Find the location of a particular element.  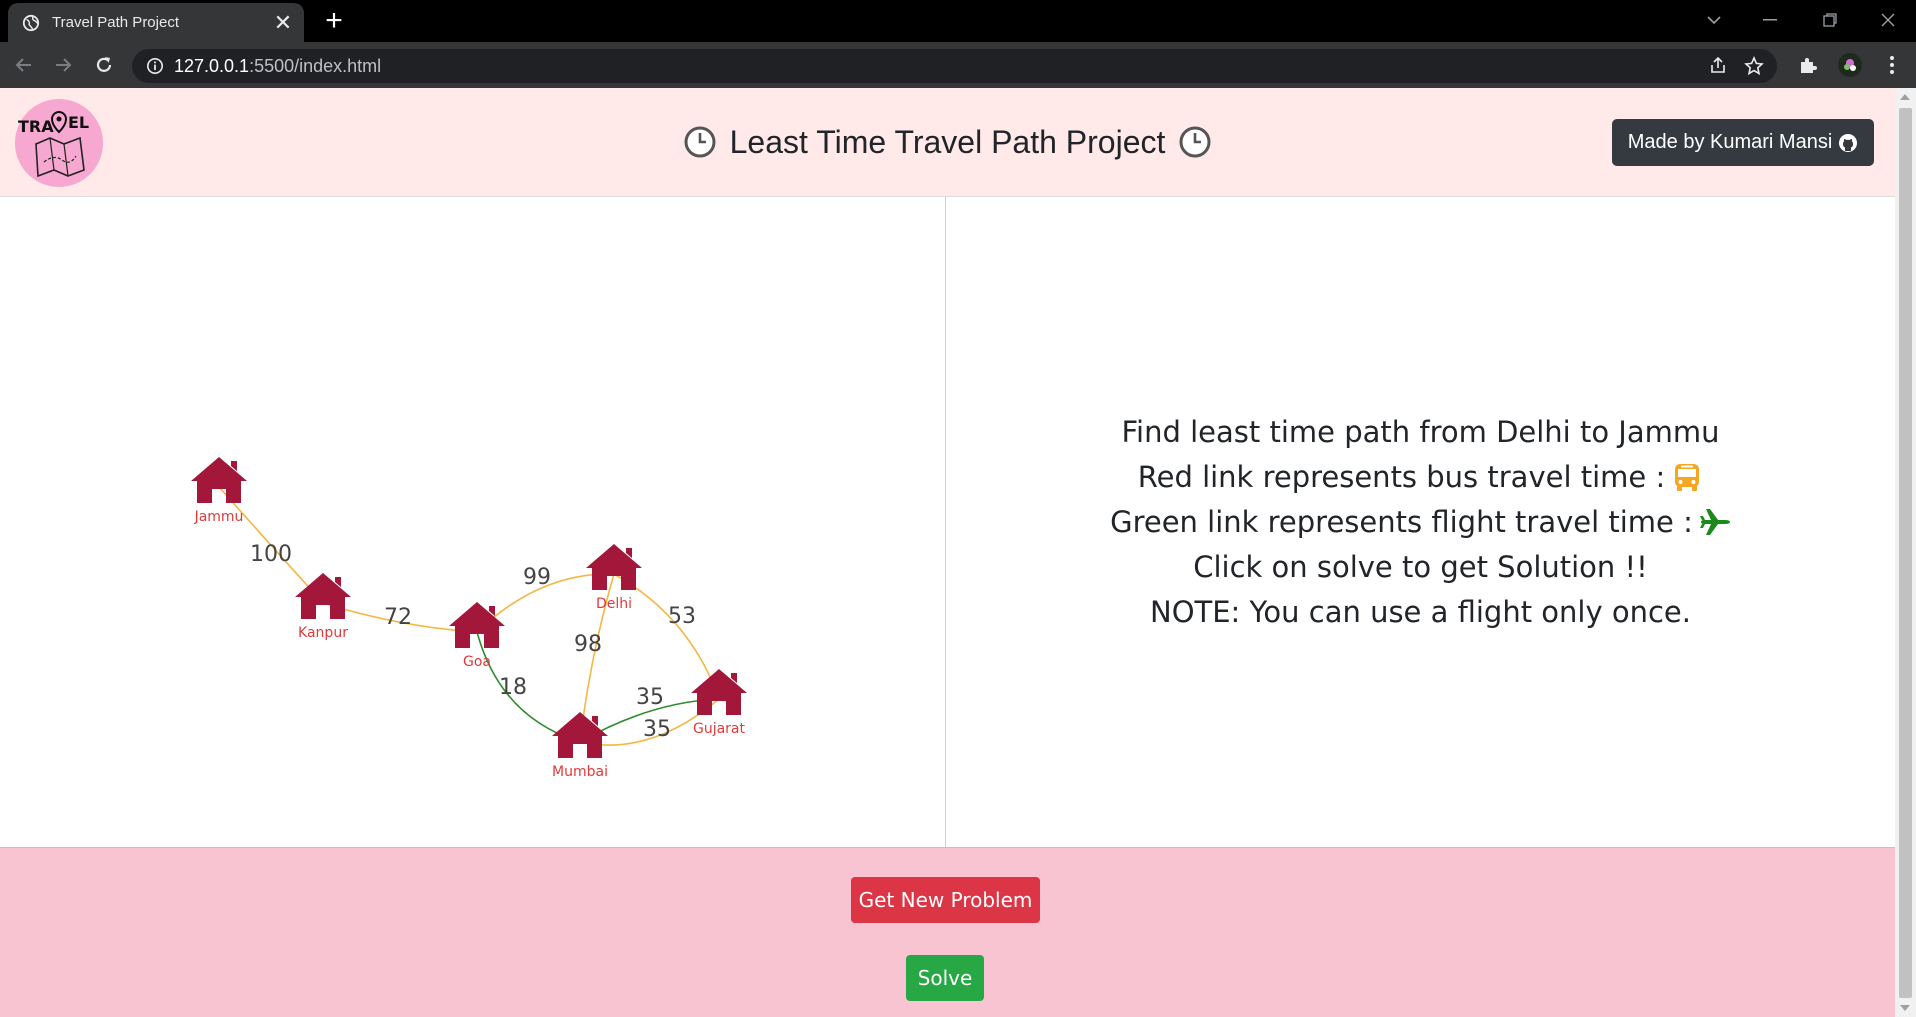

city-node-gujarat: Gujarat is located at coordinates (719, 703).